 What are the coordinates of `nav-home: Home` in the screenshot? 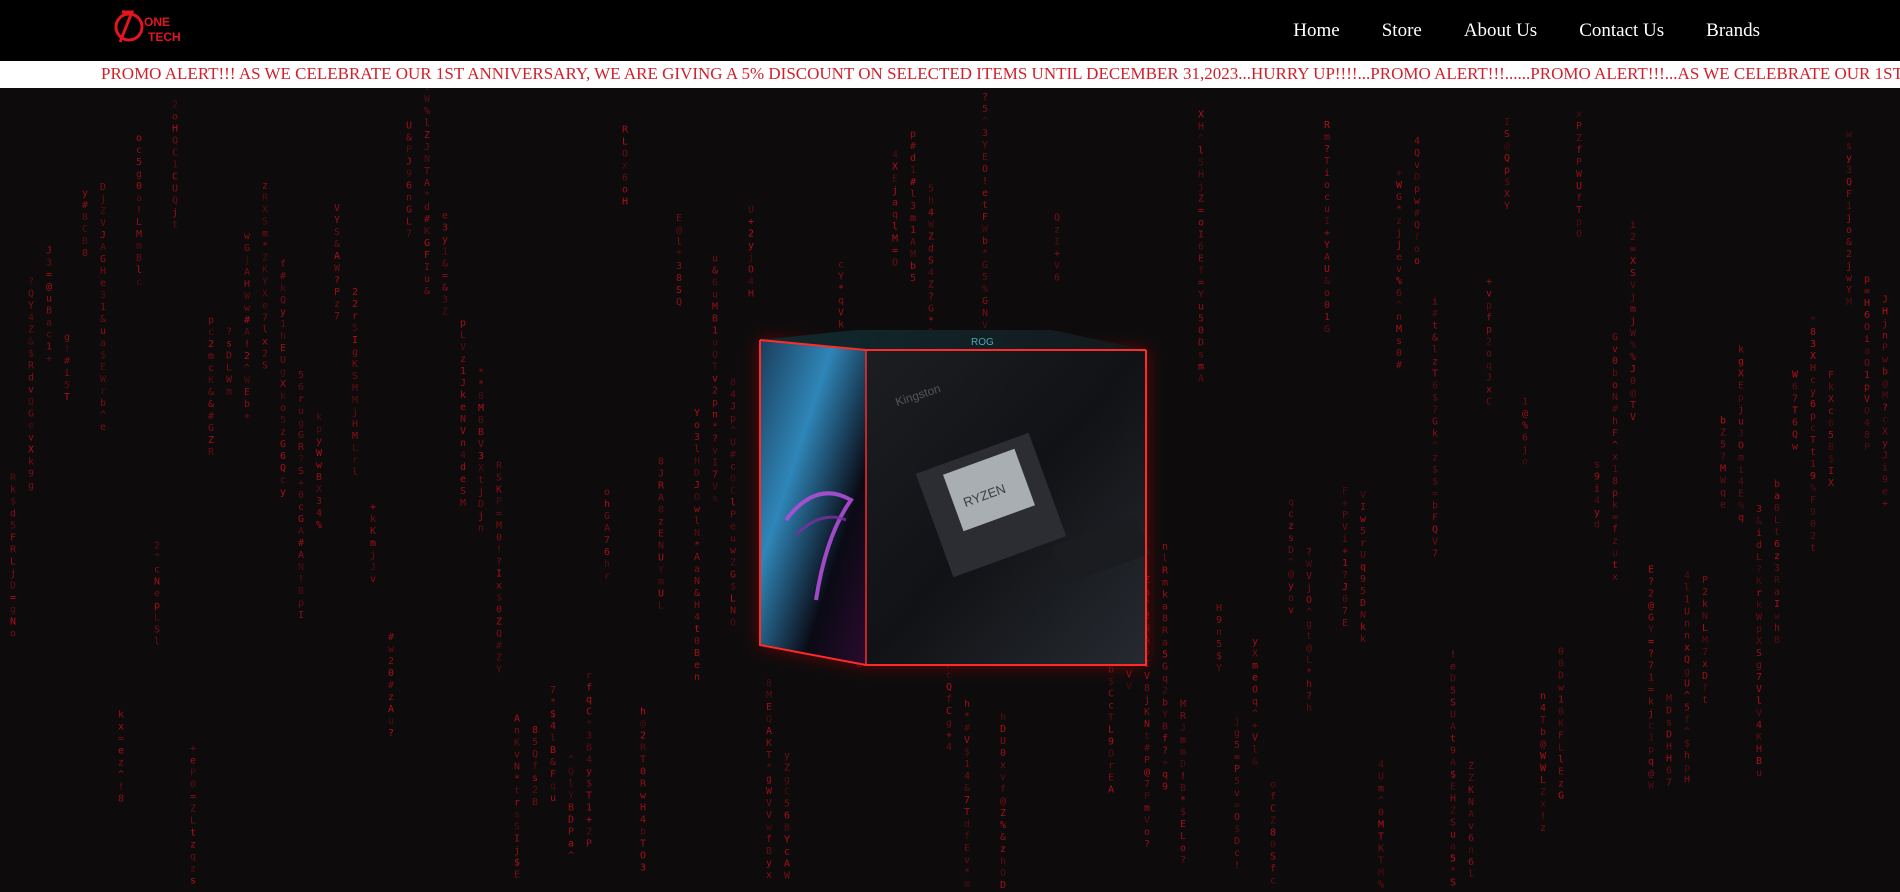 It's located at (1316, 31).